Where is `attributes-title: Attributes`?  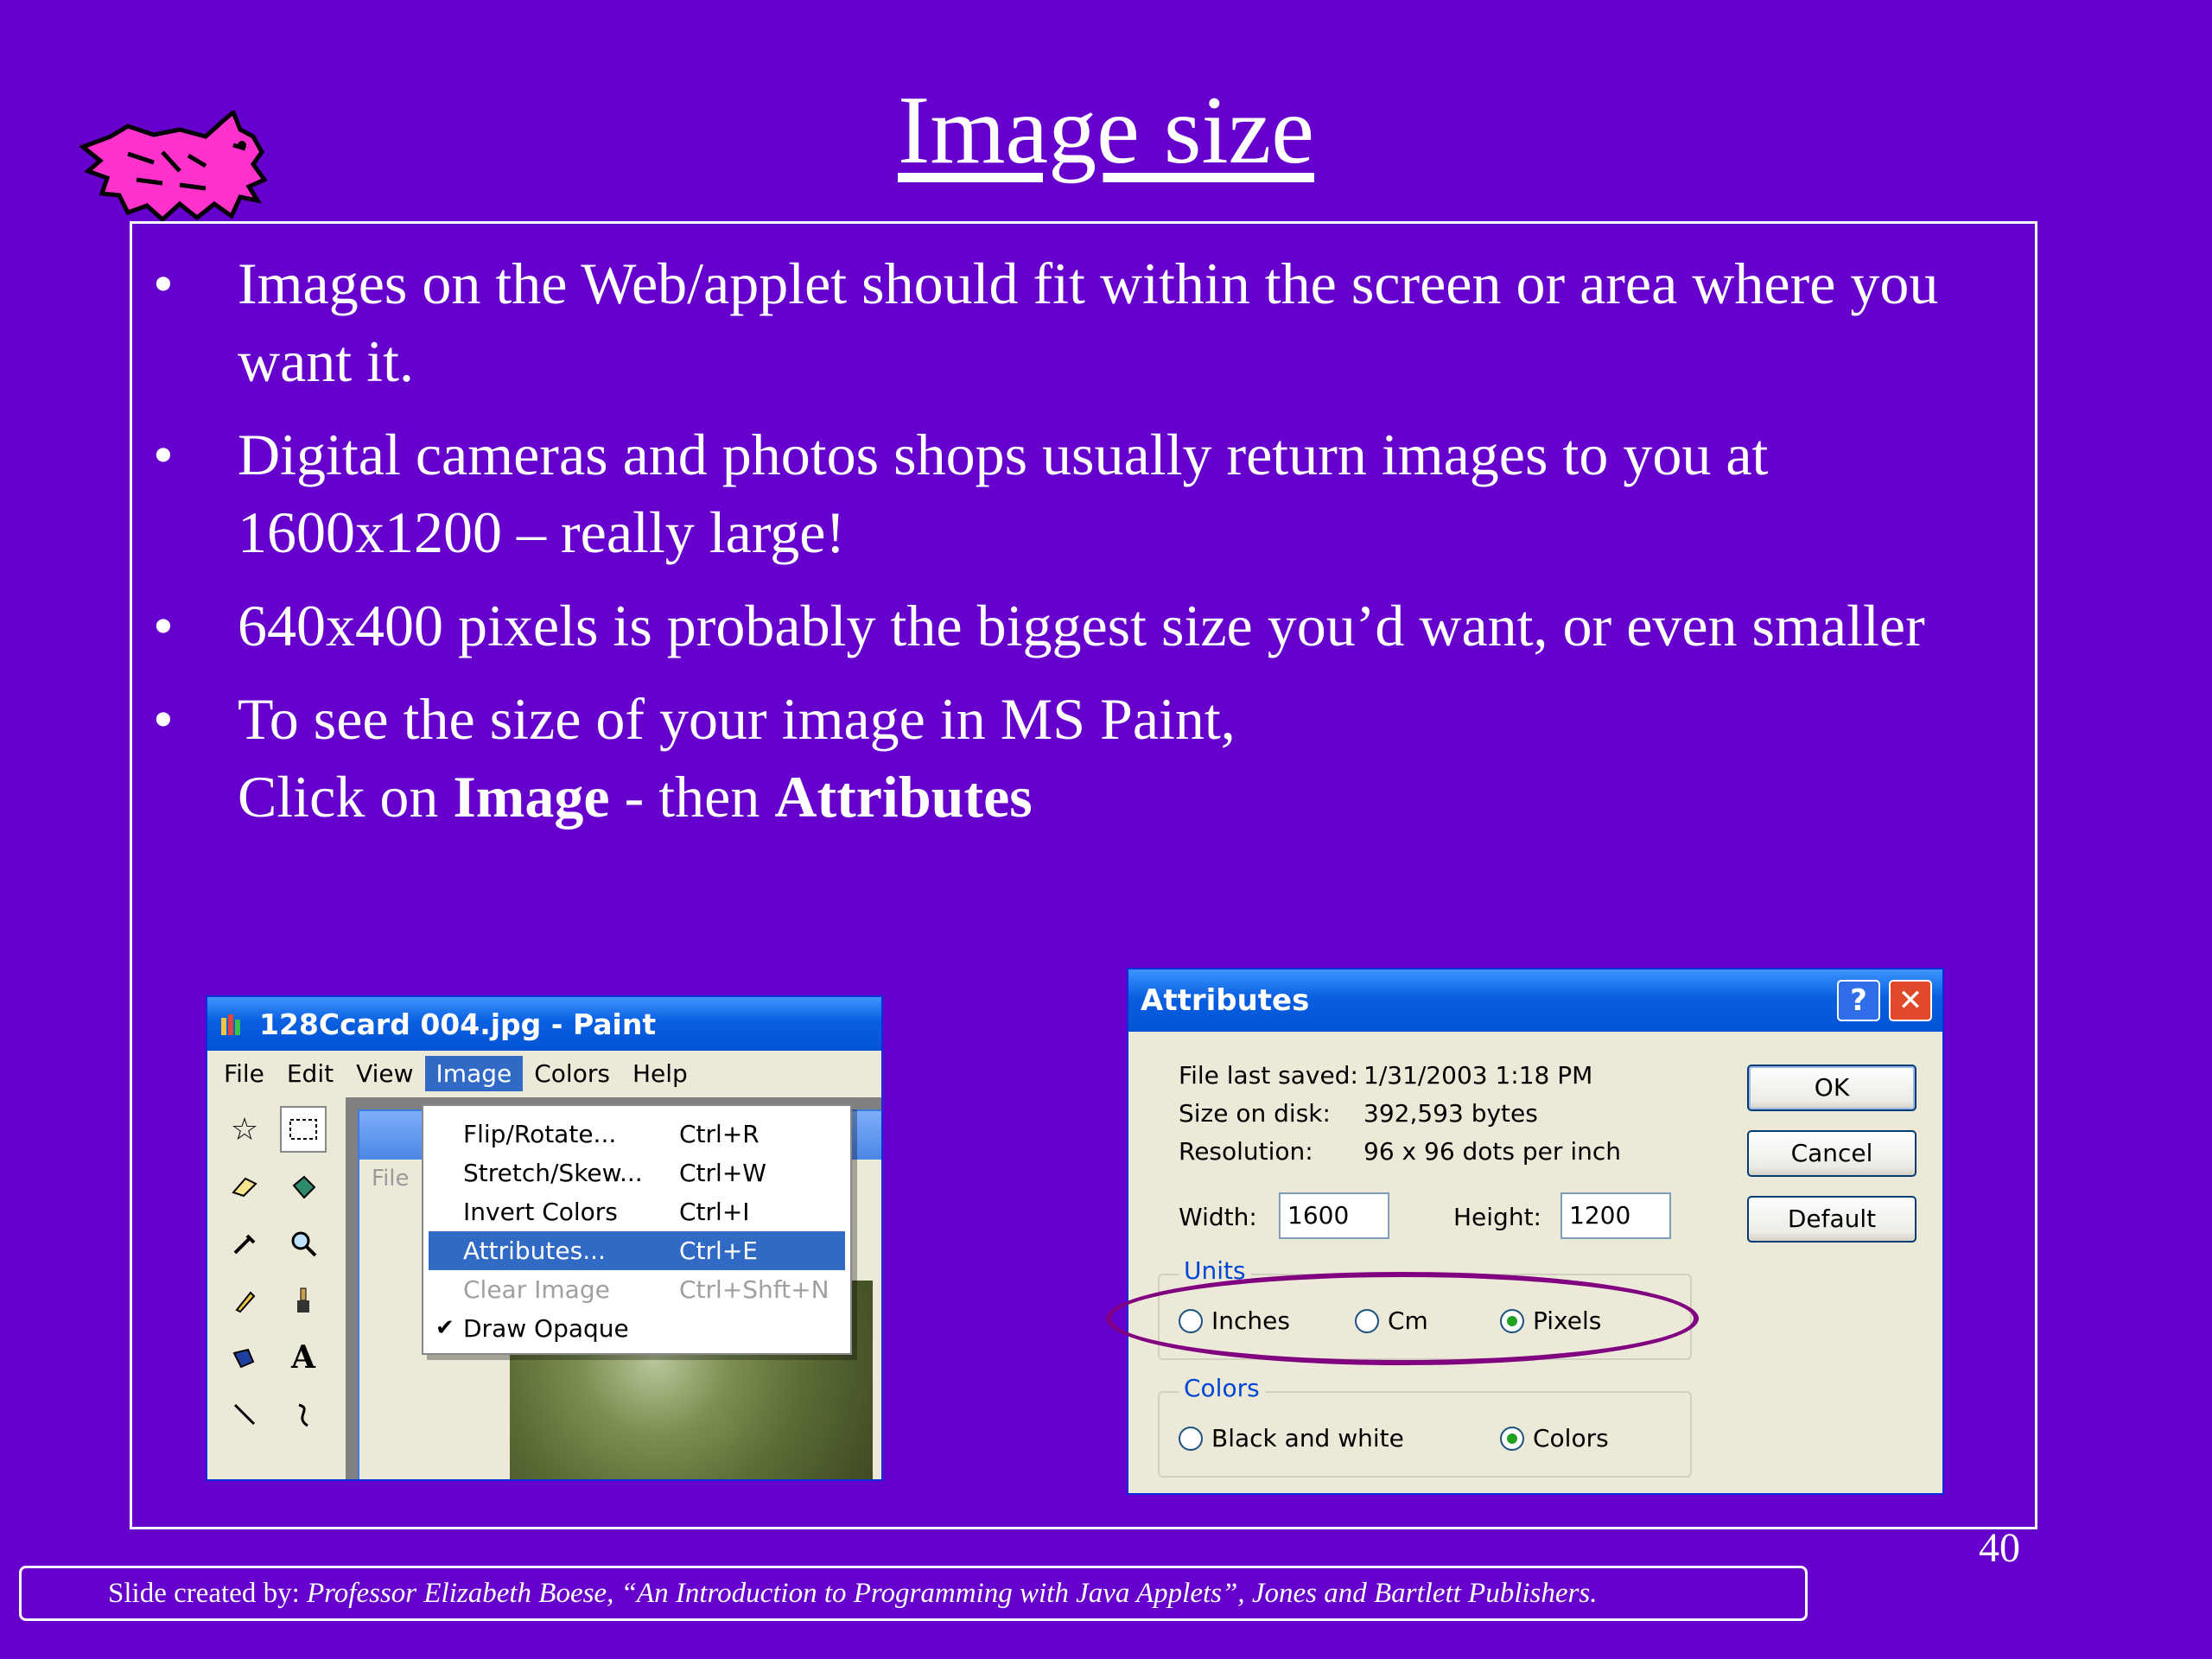
attributes-title: Attributes is located at coordinates (1225, 1000).